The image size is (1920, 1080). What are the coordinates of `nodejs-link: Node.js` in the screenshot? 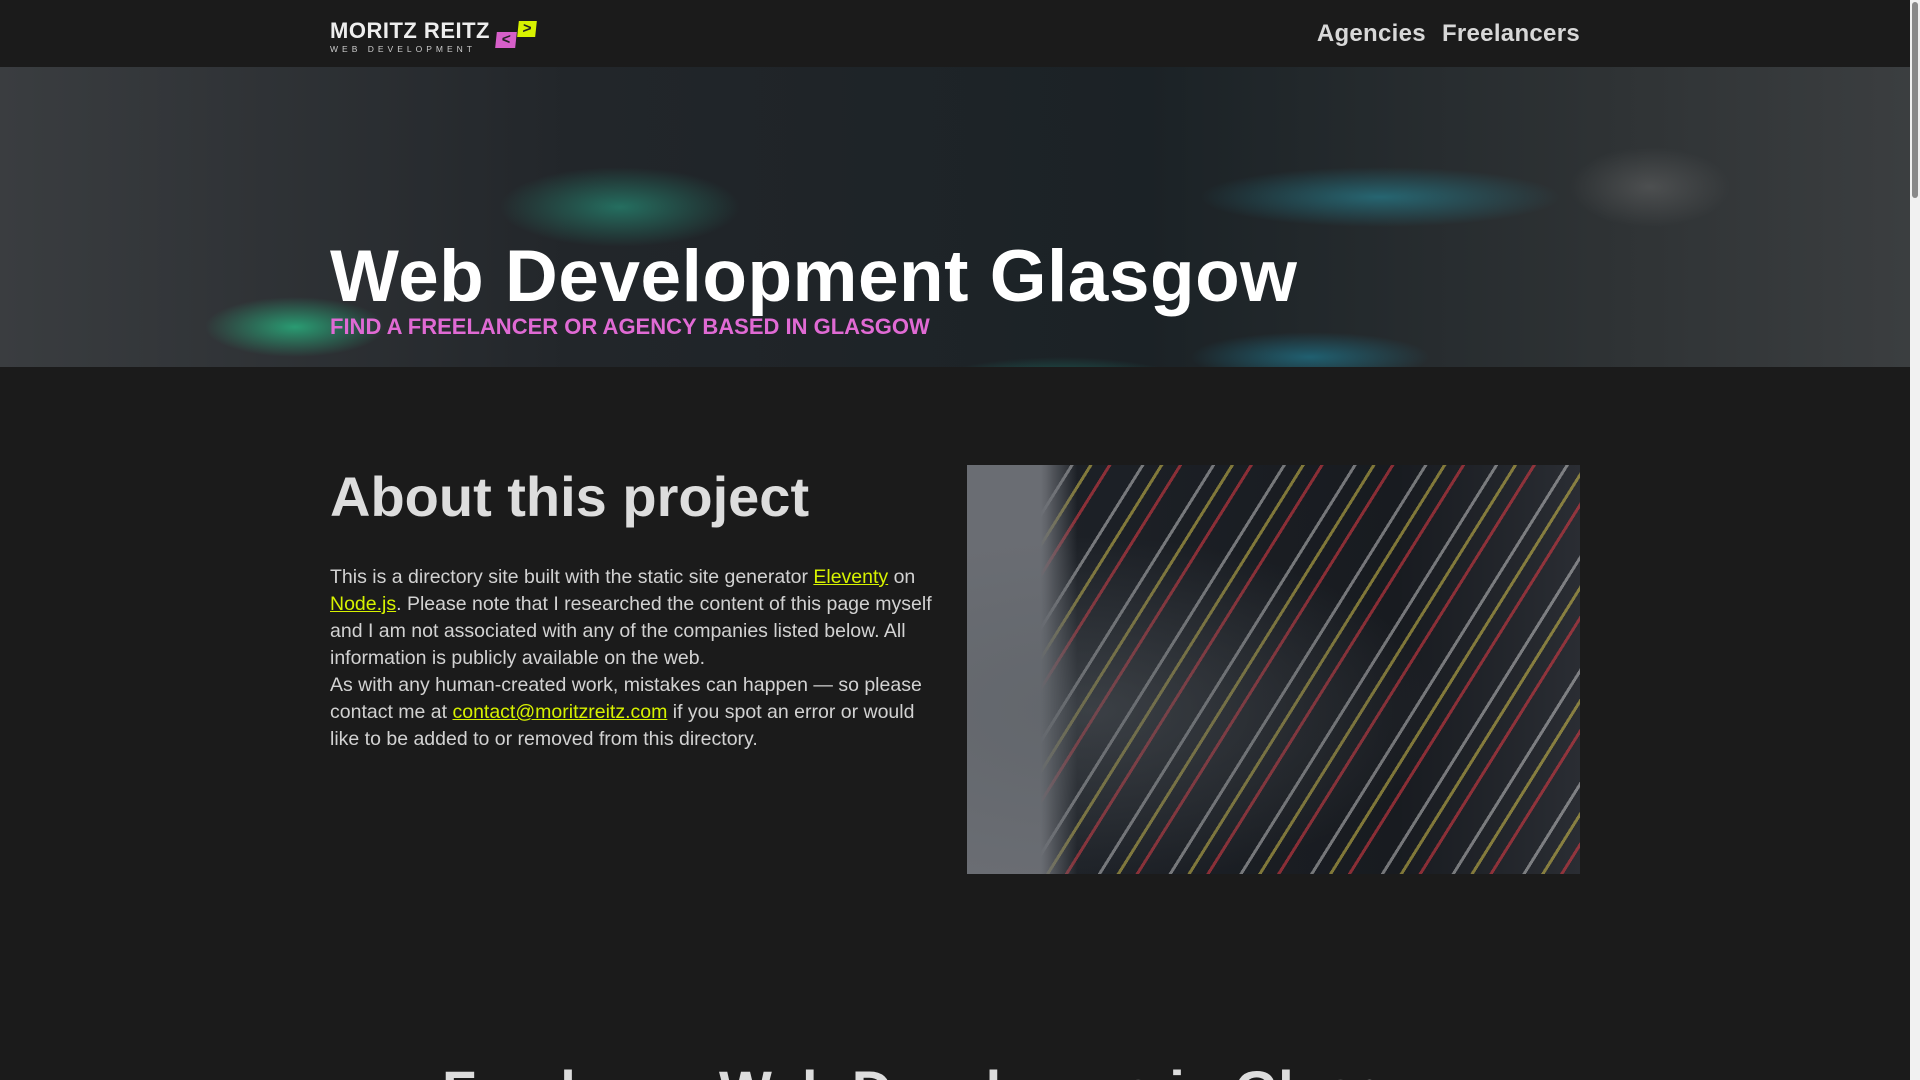 It's located at (363, 604).